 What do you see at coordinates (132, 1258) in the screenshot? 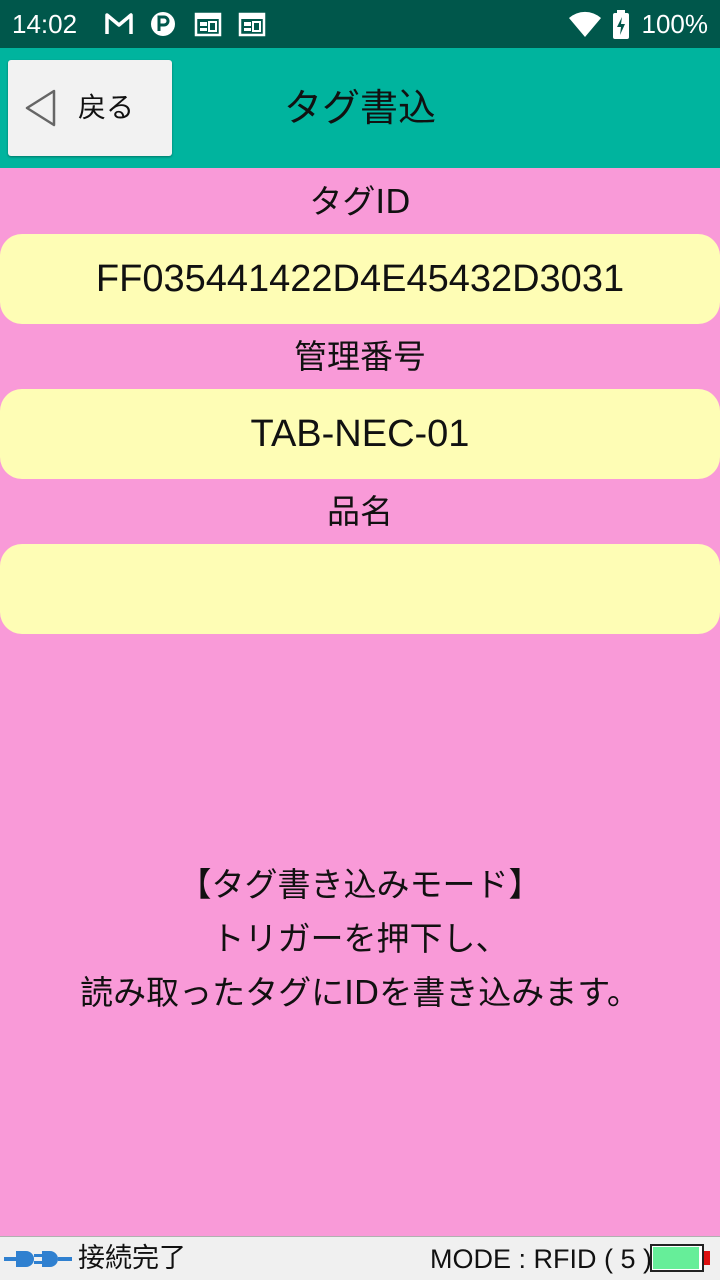
I see `connection-status: 接続完了` at bounding box center [132, 1258].